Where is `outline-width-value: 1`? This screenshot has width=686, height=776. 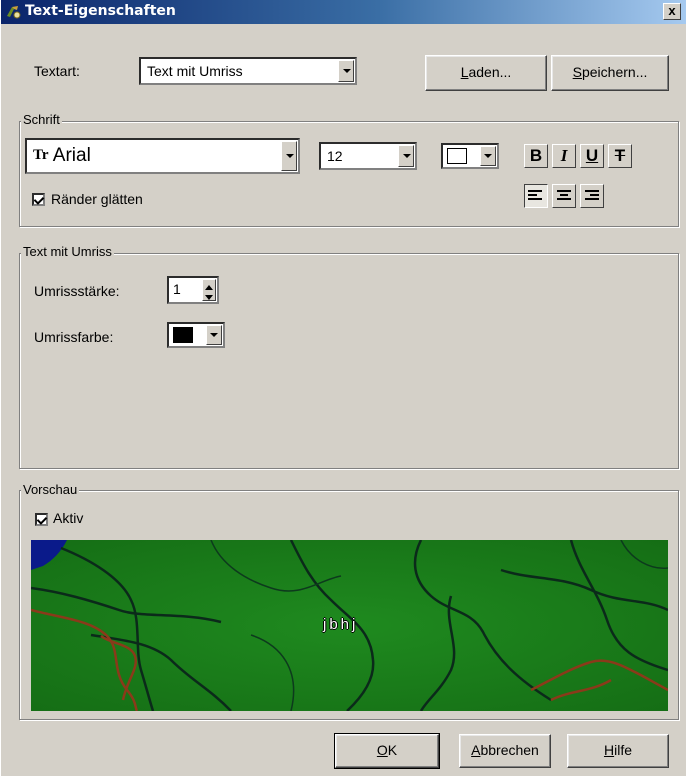 outline-width-value: 1 is located at coordinates (177, 289).